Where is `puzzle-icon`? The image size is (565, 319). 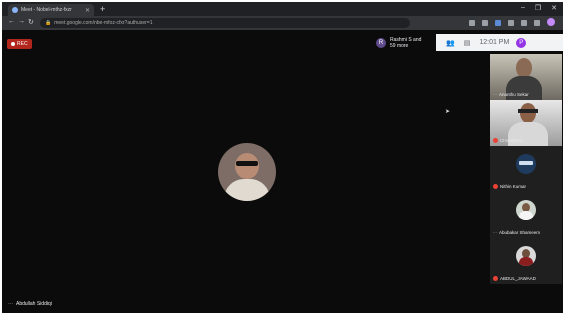
puzzle-icon is located at coordinates (537, 23).